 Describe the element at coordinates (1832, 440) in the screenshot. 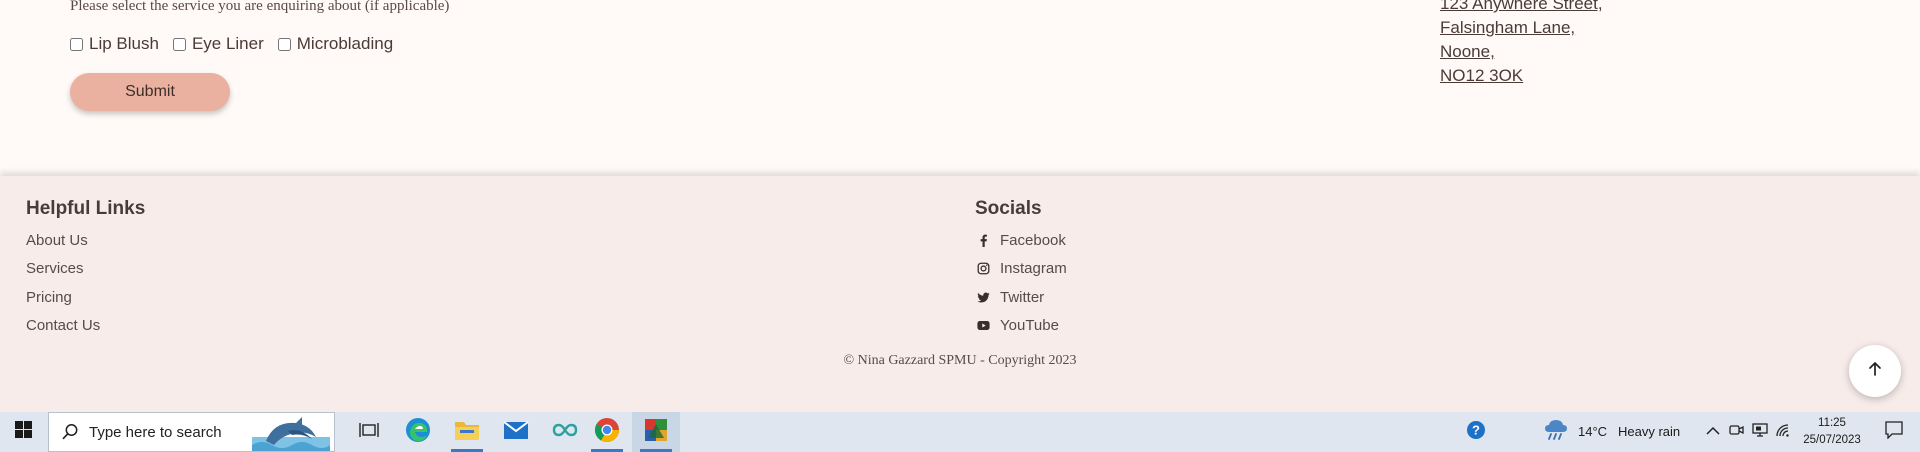

I see `clock-date: 25/07/2023` at that location.